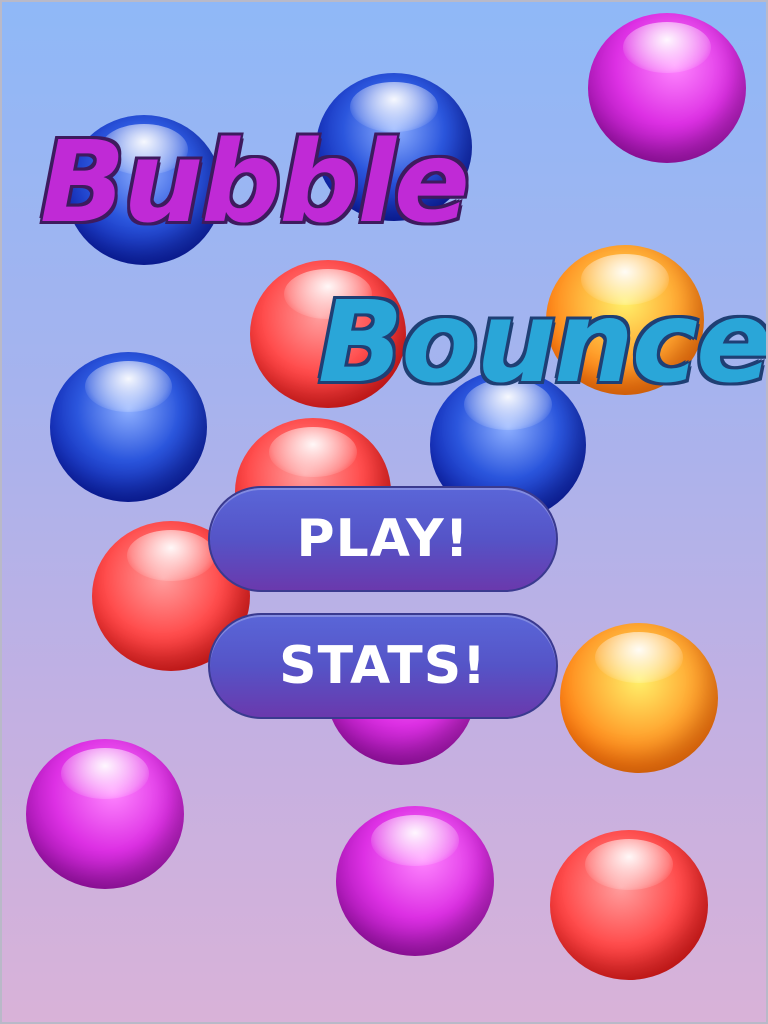 Image resolution: width=768 pixels, height=1024 pixels. What do you see at coordinates (639, 698) in the screenshot?
I see `bubble-orange` at bounding box center [639, 698].